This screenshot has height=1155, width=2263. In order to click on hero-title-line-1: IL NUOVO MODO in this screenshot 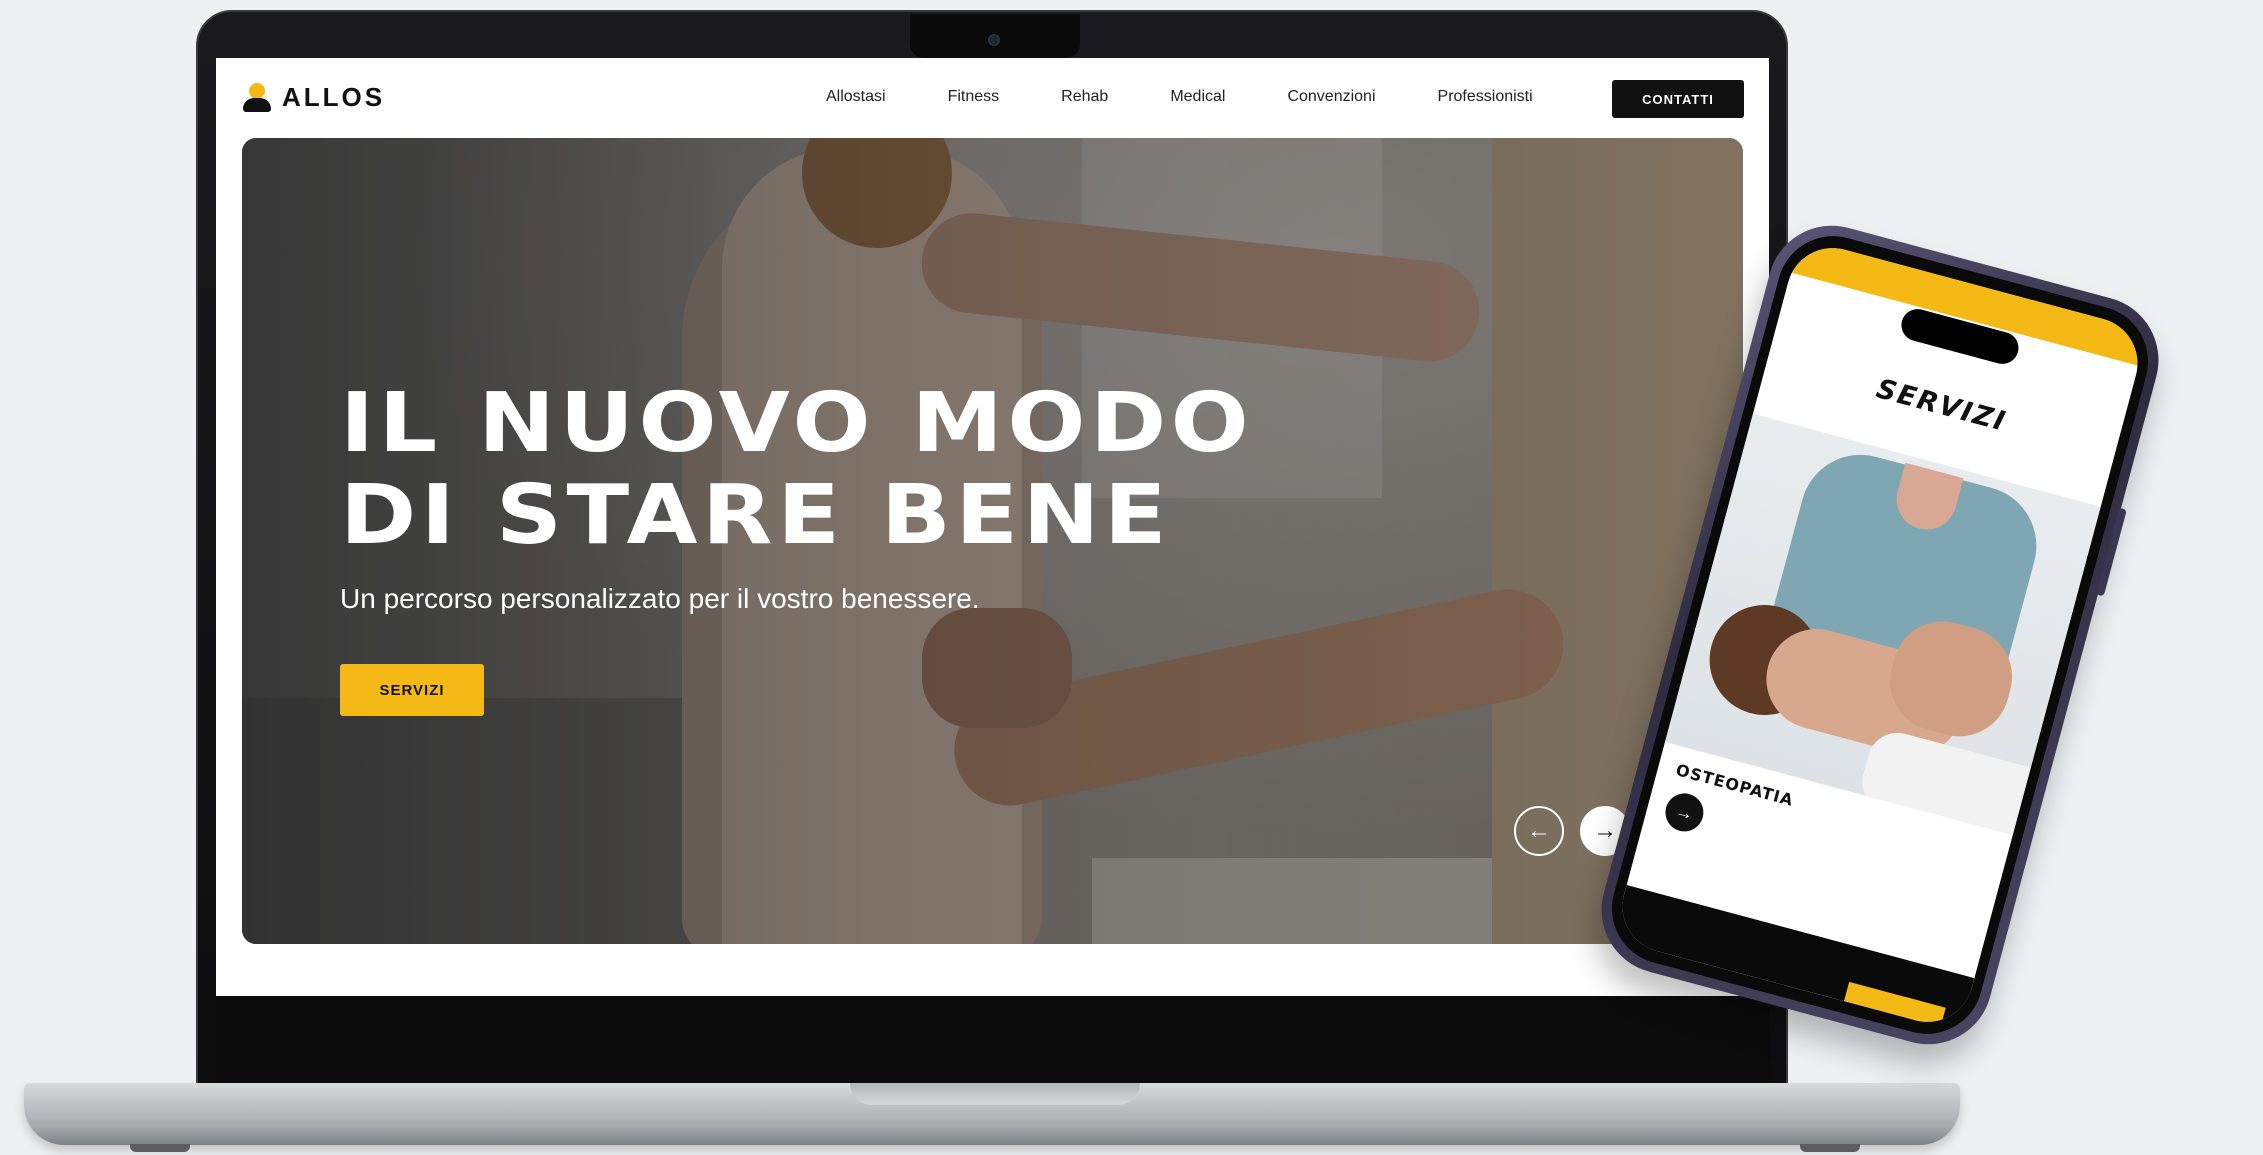, I will do `click(797, 423)`.